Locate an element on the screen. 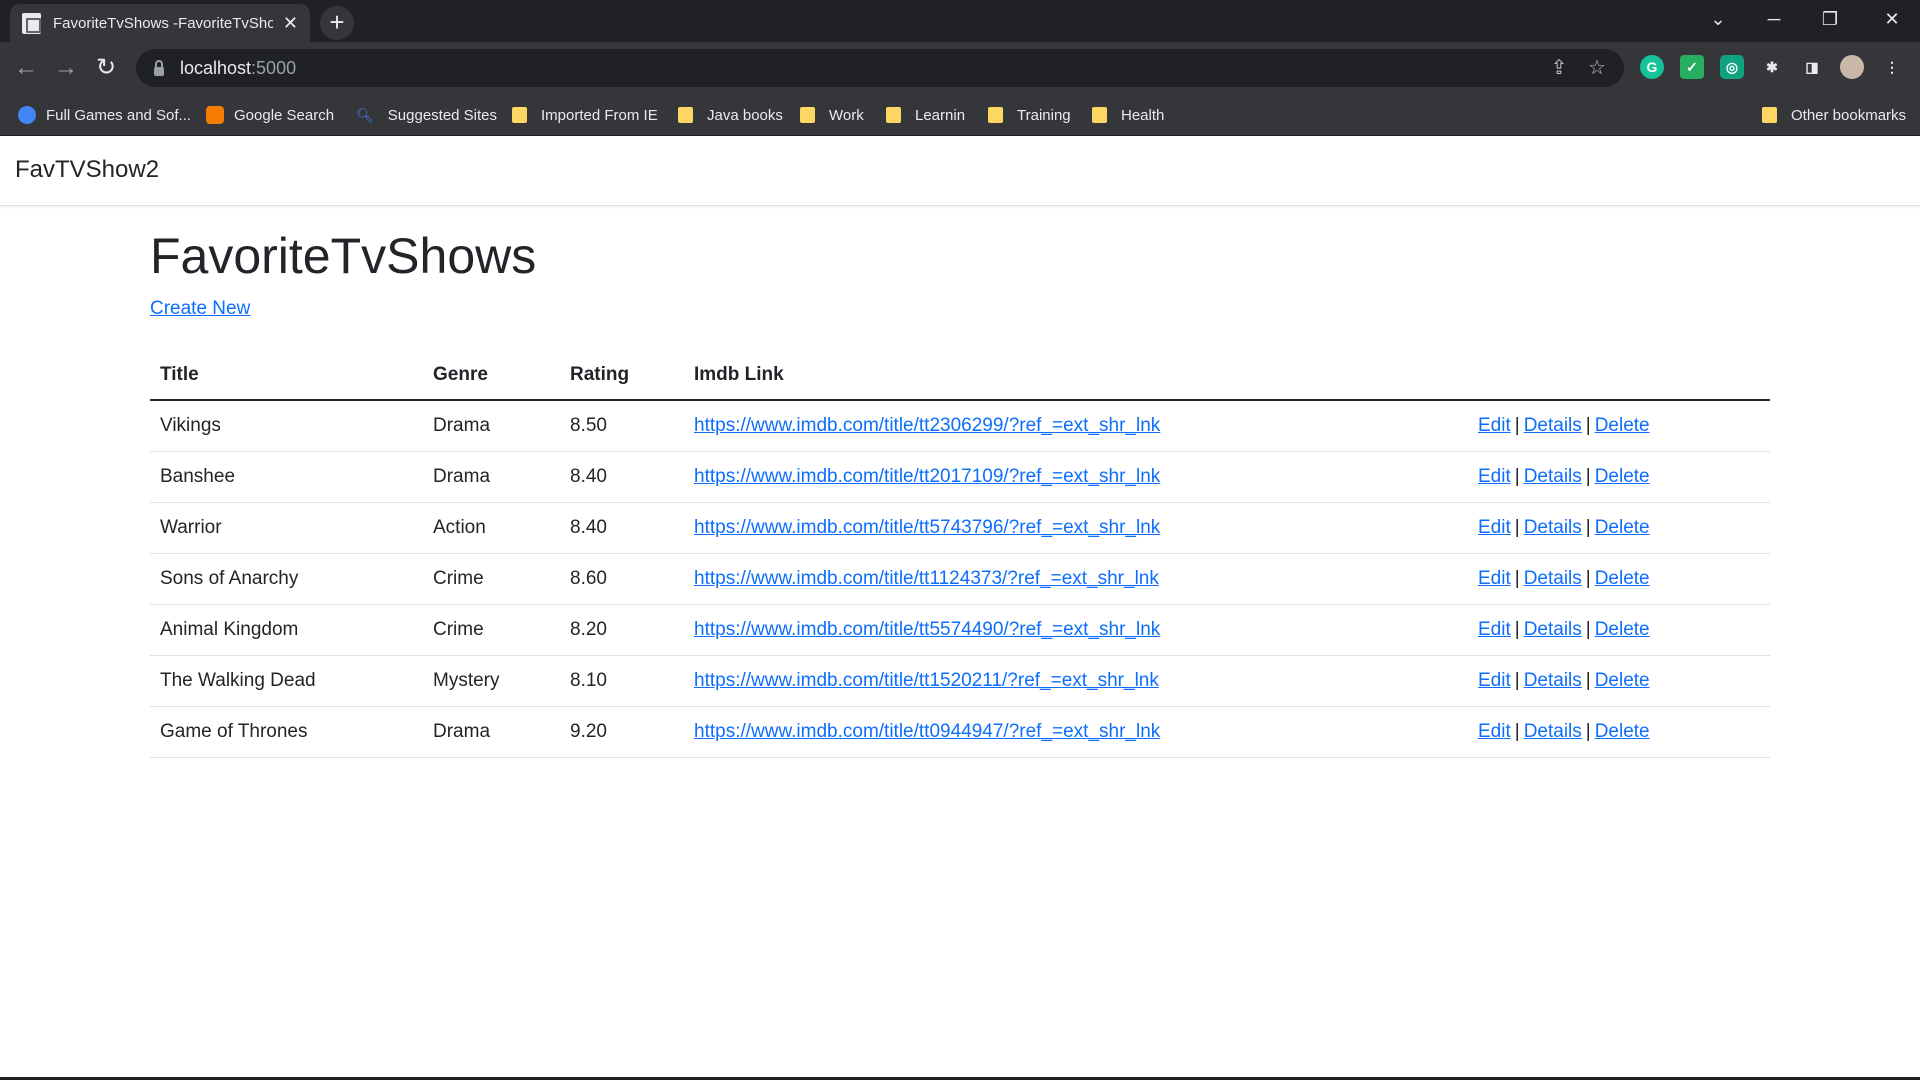  profile-avatar is located at coordinates (1852, 67).